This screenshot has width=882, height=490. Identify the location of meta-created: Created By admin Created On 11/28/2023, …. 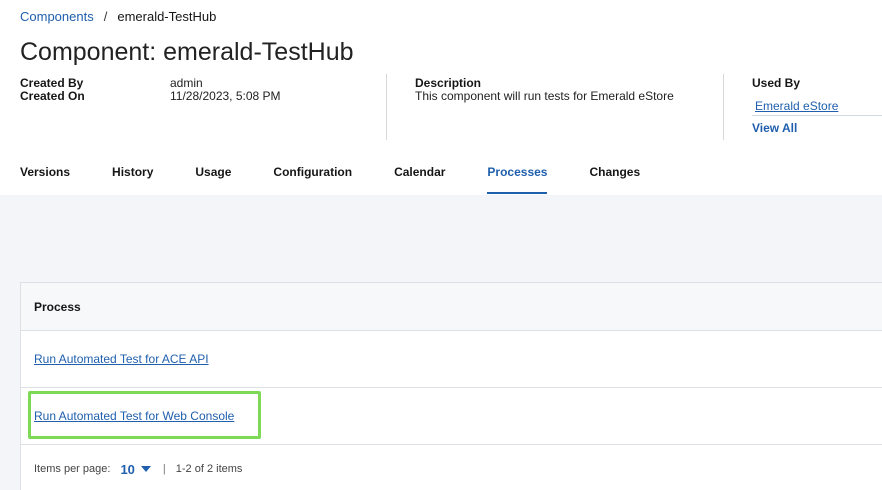
(150, 90).